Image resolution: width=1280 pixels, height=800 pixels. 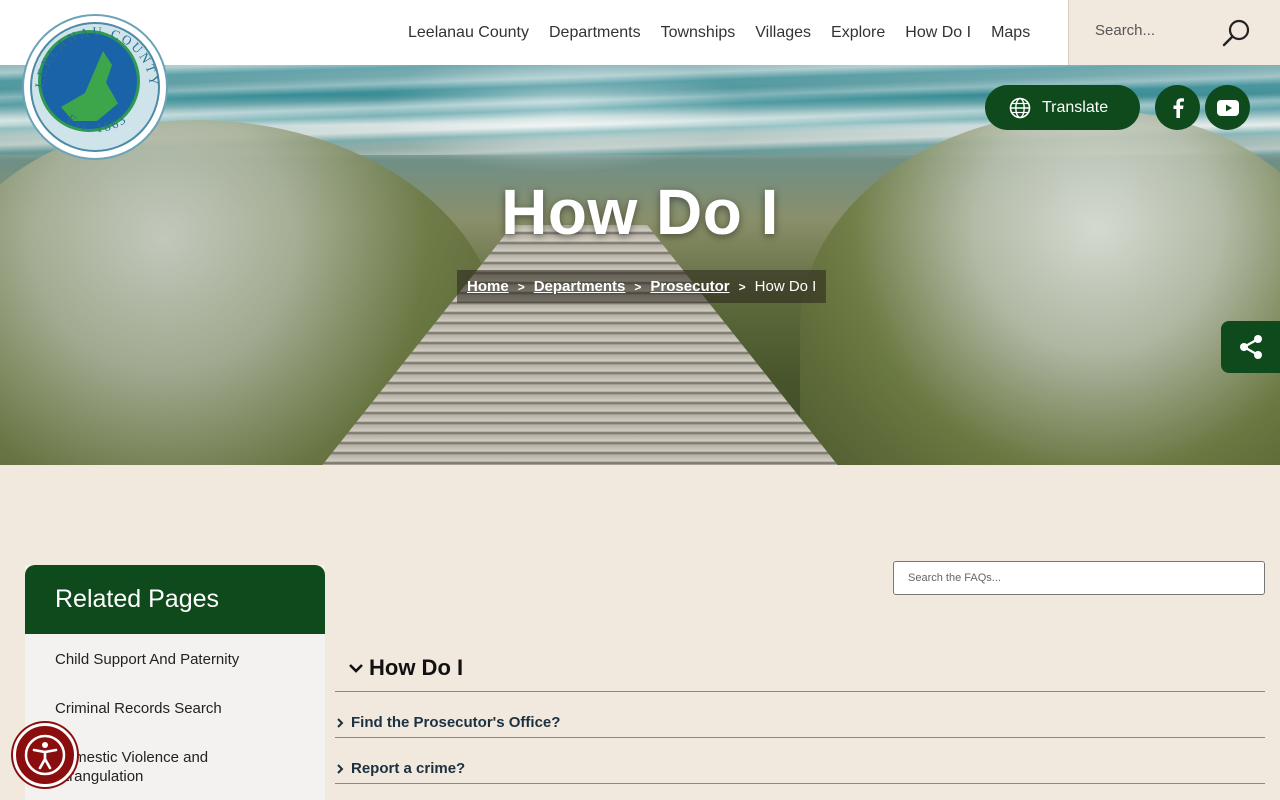 I want to click on sidebar-item-child-support: Child Support And Paternity, so click(x=175, y=659).